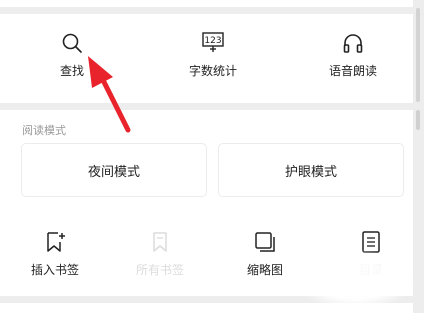  Describe the element at coordinates (212, 71) in the screenshot. I see `word-count-label: 字数统计` at that location.